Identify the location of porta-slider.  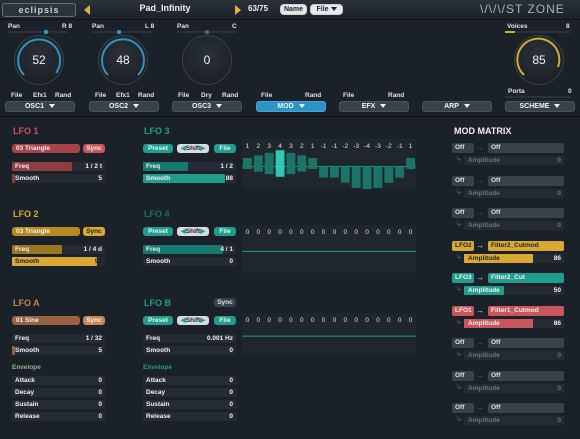
(538, 97).